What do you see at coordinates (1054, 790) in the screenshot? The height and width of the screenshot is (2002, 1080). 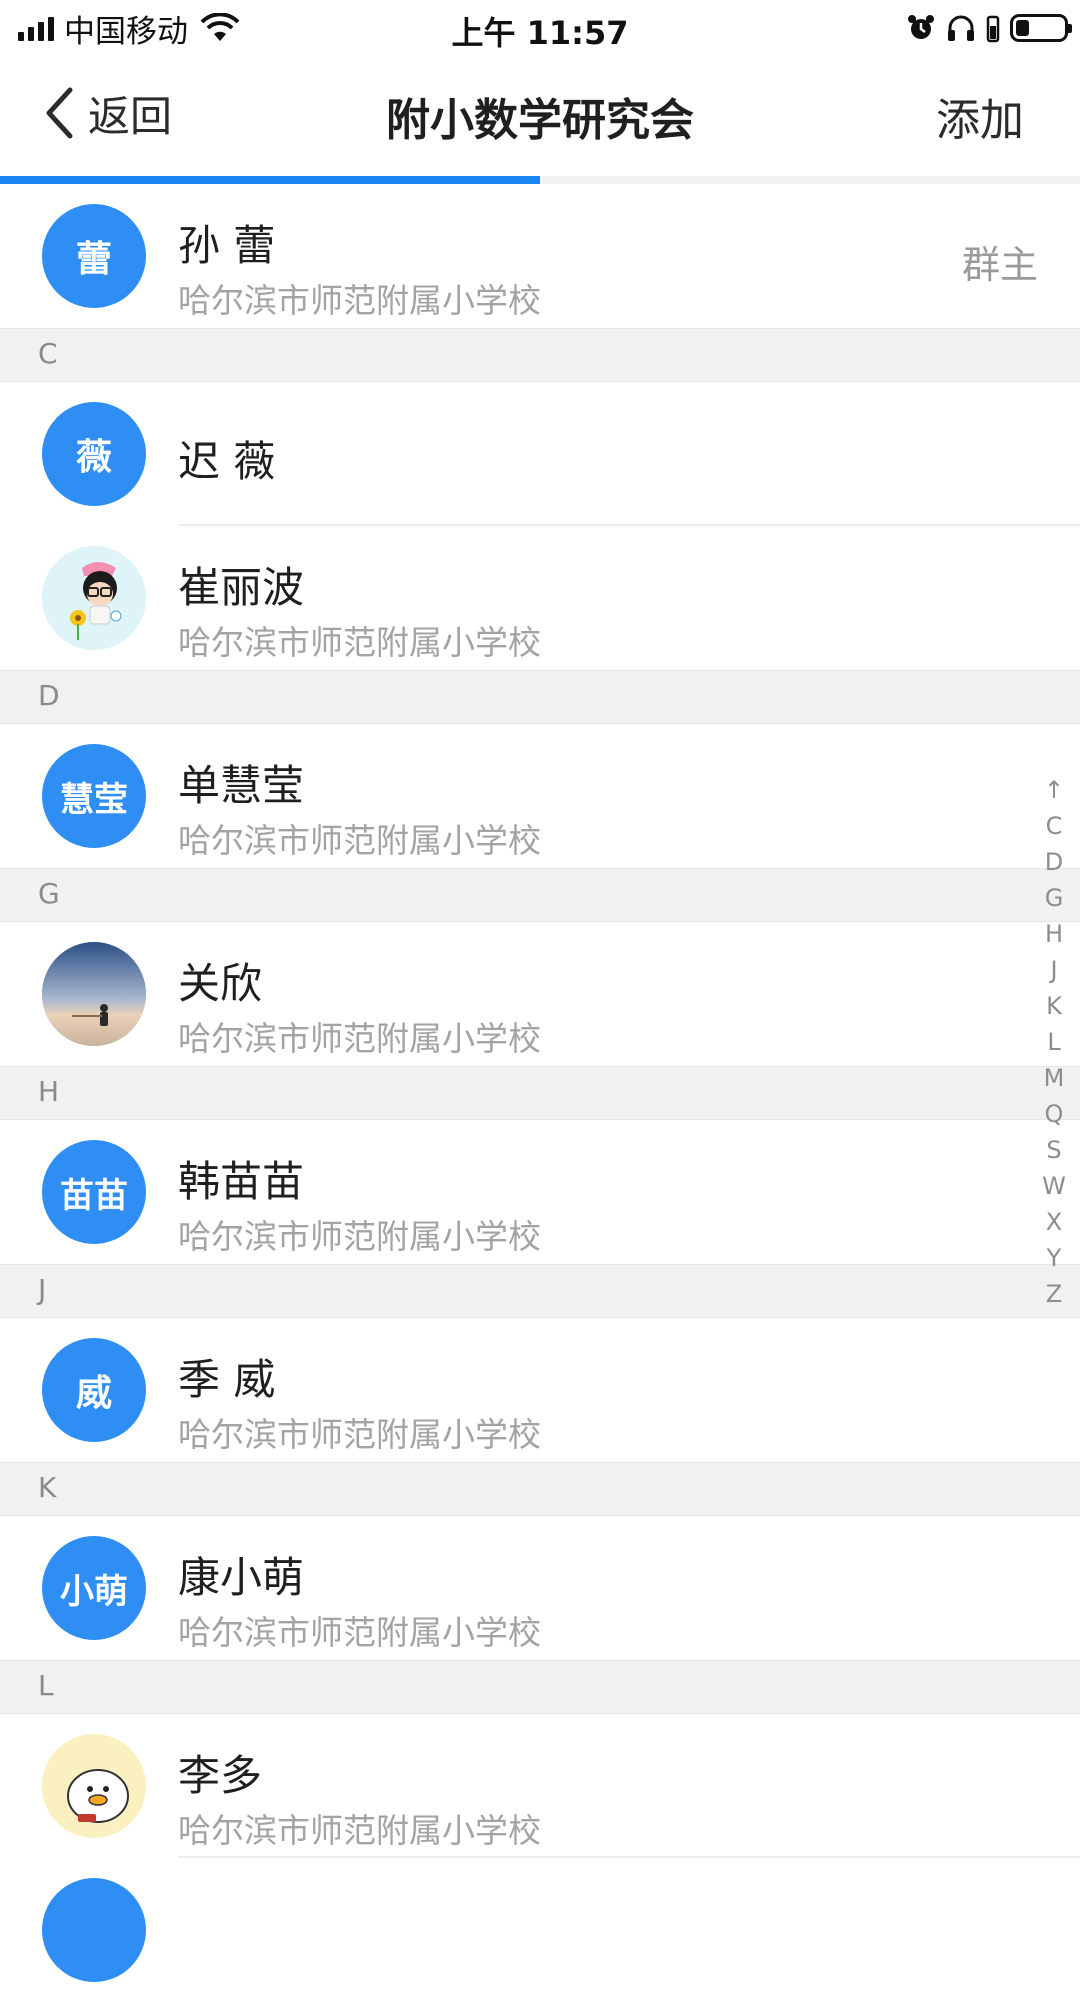 I see `index-letter: ↑` at bounding box center [1054, 790].